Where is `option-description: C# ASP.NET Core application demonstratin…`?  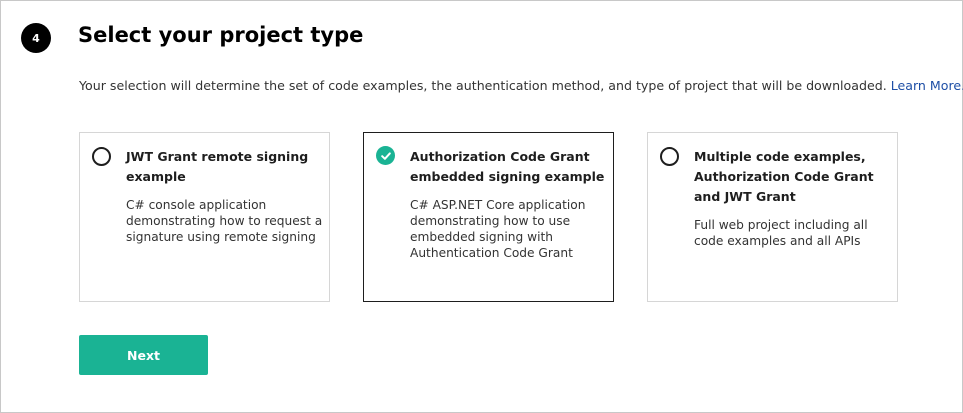 option-description: C# ASP.NET Core application demonstratin… is located at coordinates (498, 229).